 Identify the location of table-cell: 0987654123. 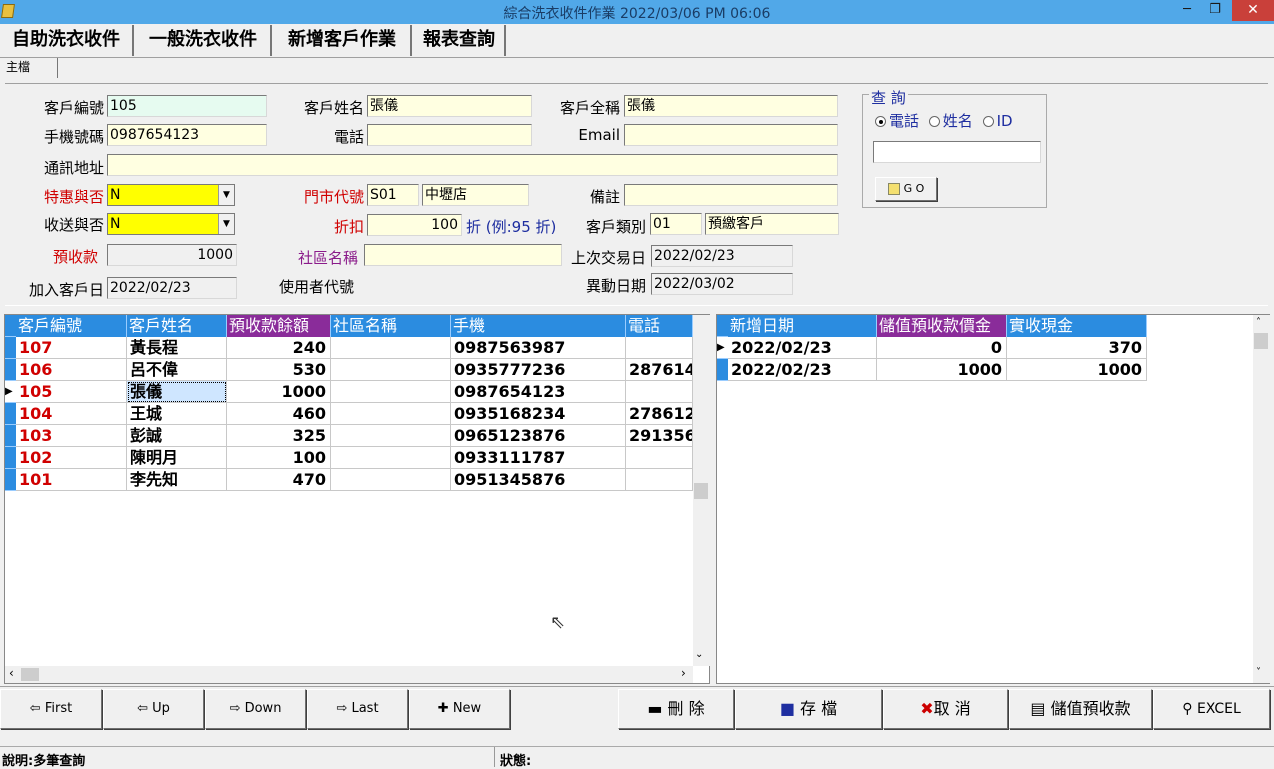
(538, 392).